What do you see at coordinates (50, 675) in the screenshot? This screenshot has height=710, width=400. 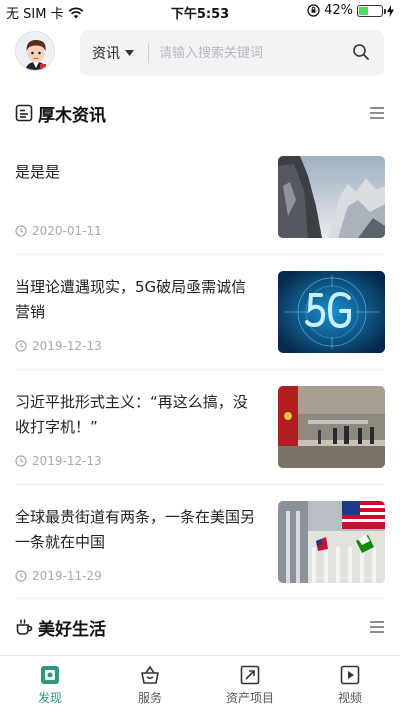 I see `discover-icon` at bounding box center [50, 675].